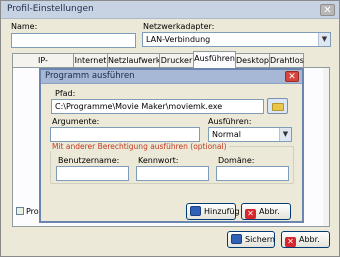 The height and width of the screenshot is (257, 340). I want to click on add-button-label: Hinzufüg, so click(222, 211).